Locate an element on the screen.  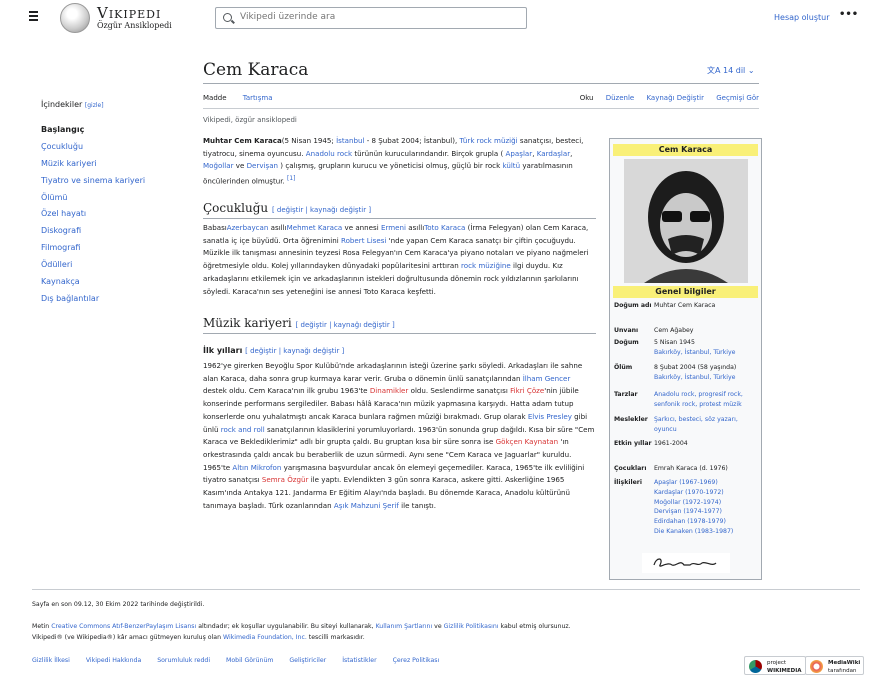
tab-talk: Tartışma is located at coordinates (258, 98).